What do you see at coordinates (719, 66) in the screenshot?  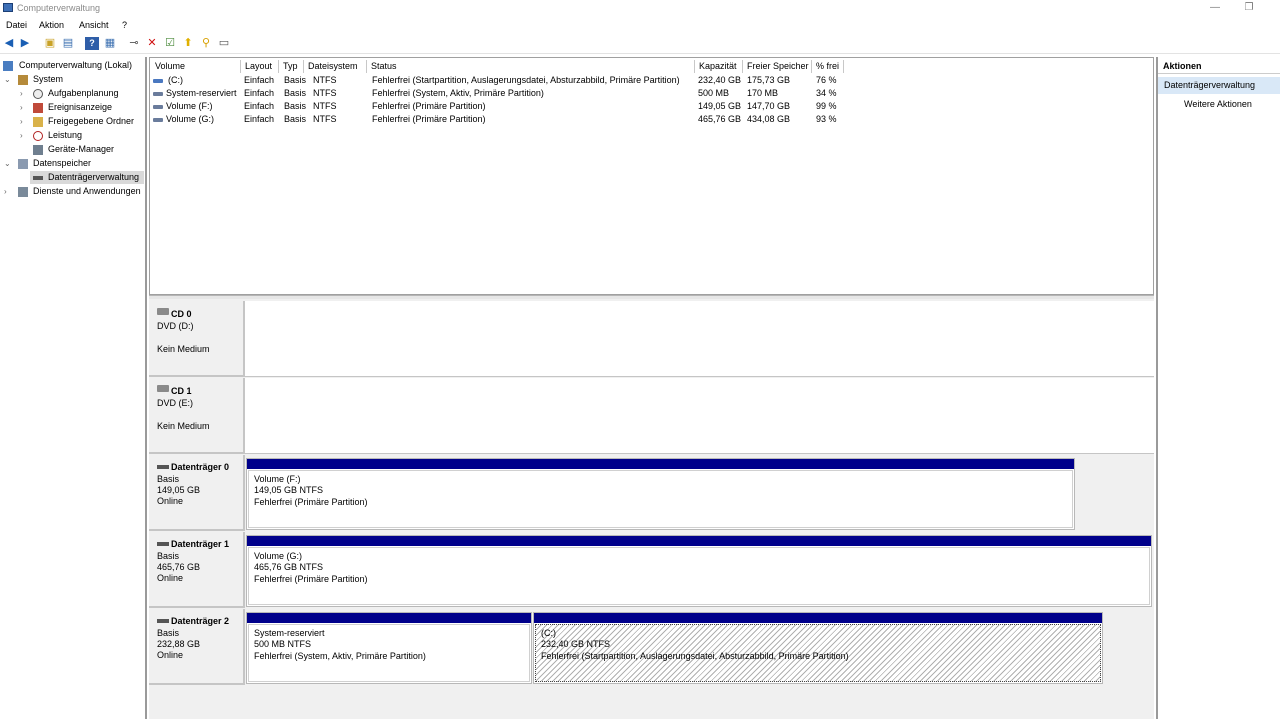 I see `column-header-kapazitaet: Kapazität` at bounding box center [719, 66].